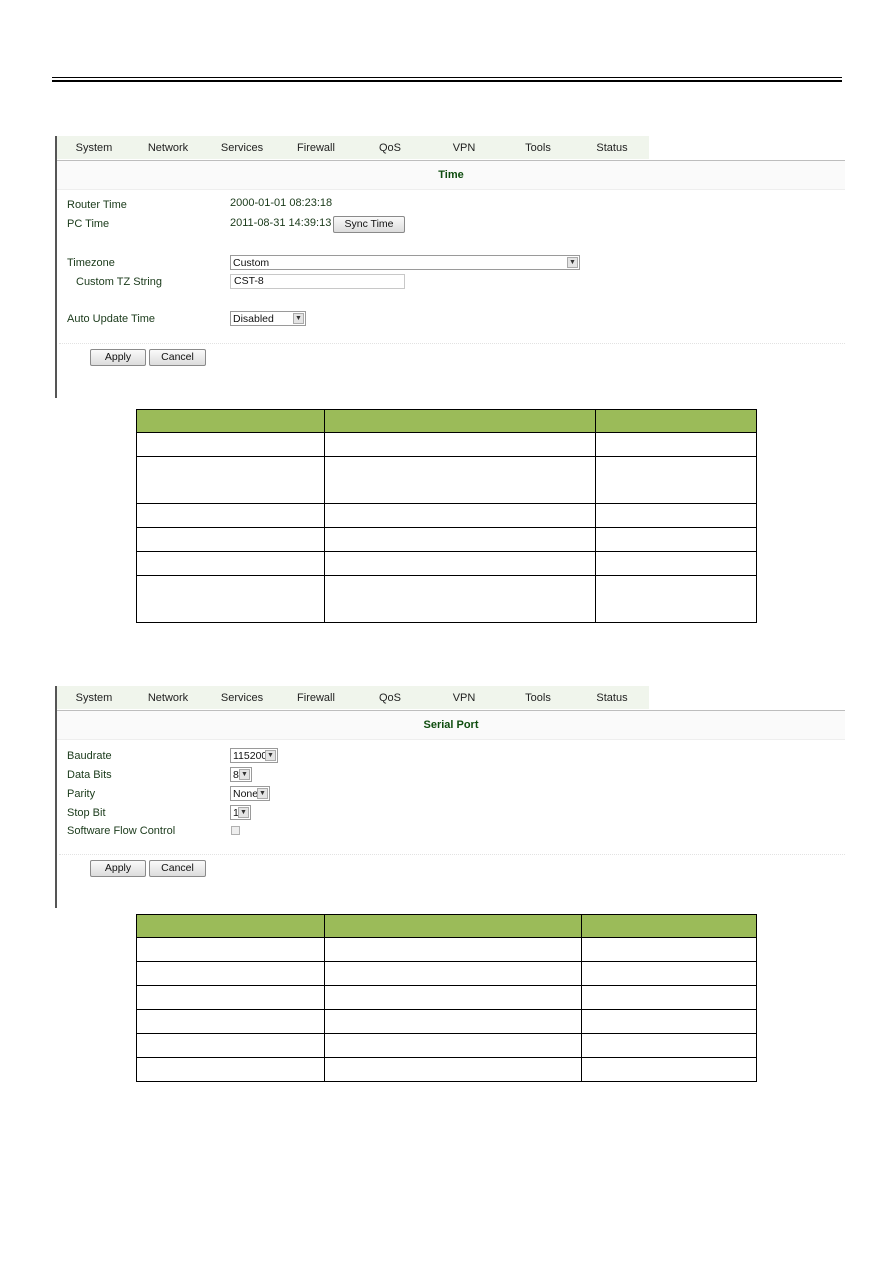 The height and width of the screenshot is (1263, 893). I want to click on serial-parameters-table, so click(446, 998).